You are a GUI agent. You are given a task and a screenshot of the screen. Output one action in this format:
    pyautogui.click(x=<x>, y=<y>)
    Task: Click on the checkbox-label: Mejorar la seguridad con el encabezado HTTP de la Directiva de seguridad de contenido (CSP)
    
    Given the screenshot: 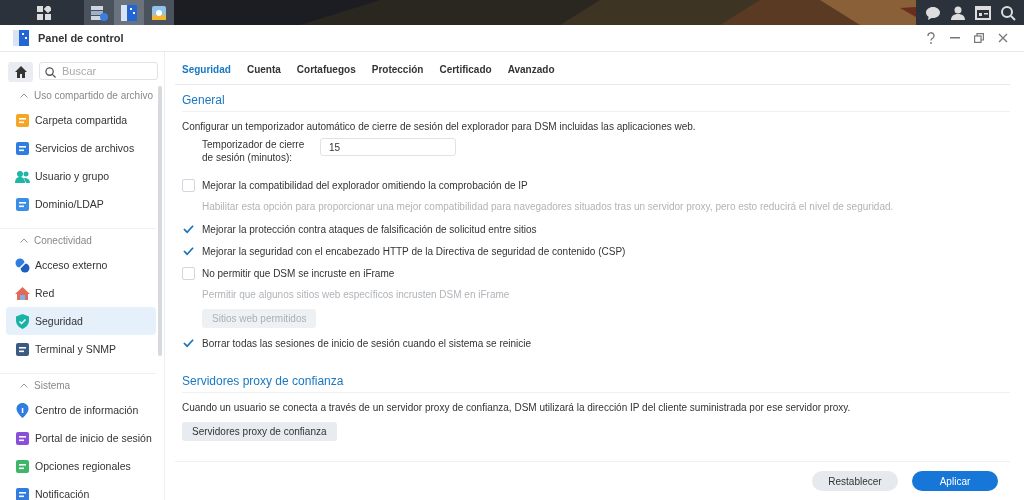 What is the action you would take?
    pyautogui.click(x=414, y=251)
    